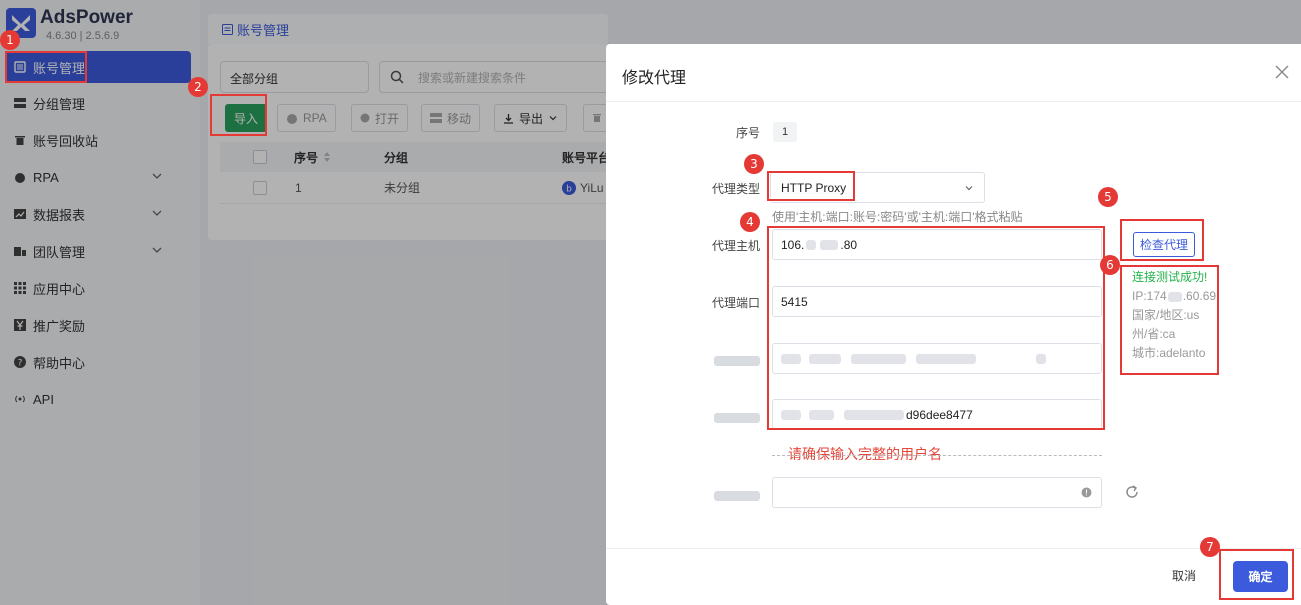  What do you see at coordinates (1132, 492) in the screenshot?
I see `refresh-icon` at bounding box center [1132, 492].